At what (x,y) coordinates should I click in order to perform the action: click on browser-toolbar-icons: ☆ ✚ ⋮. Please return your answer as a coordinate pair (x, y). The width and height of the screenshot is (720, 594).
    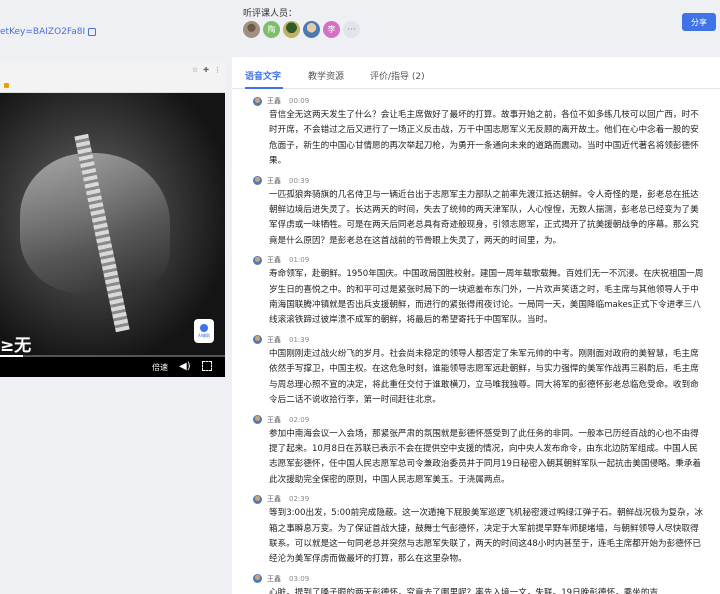
    Looking at the image, I should click on (206, 70).